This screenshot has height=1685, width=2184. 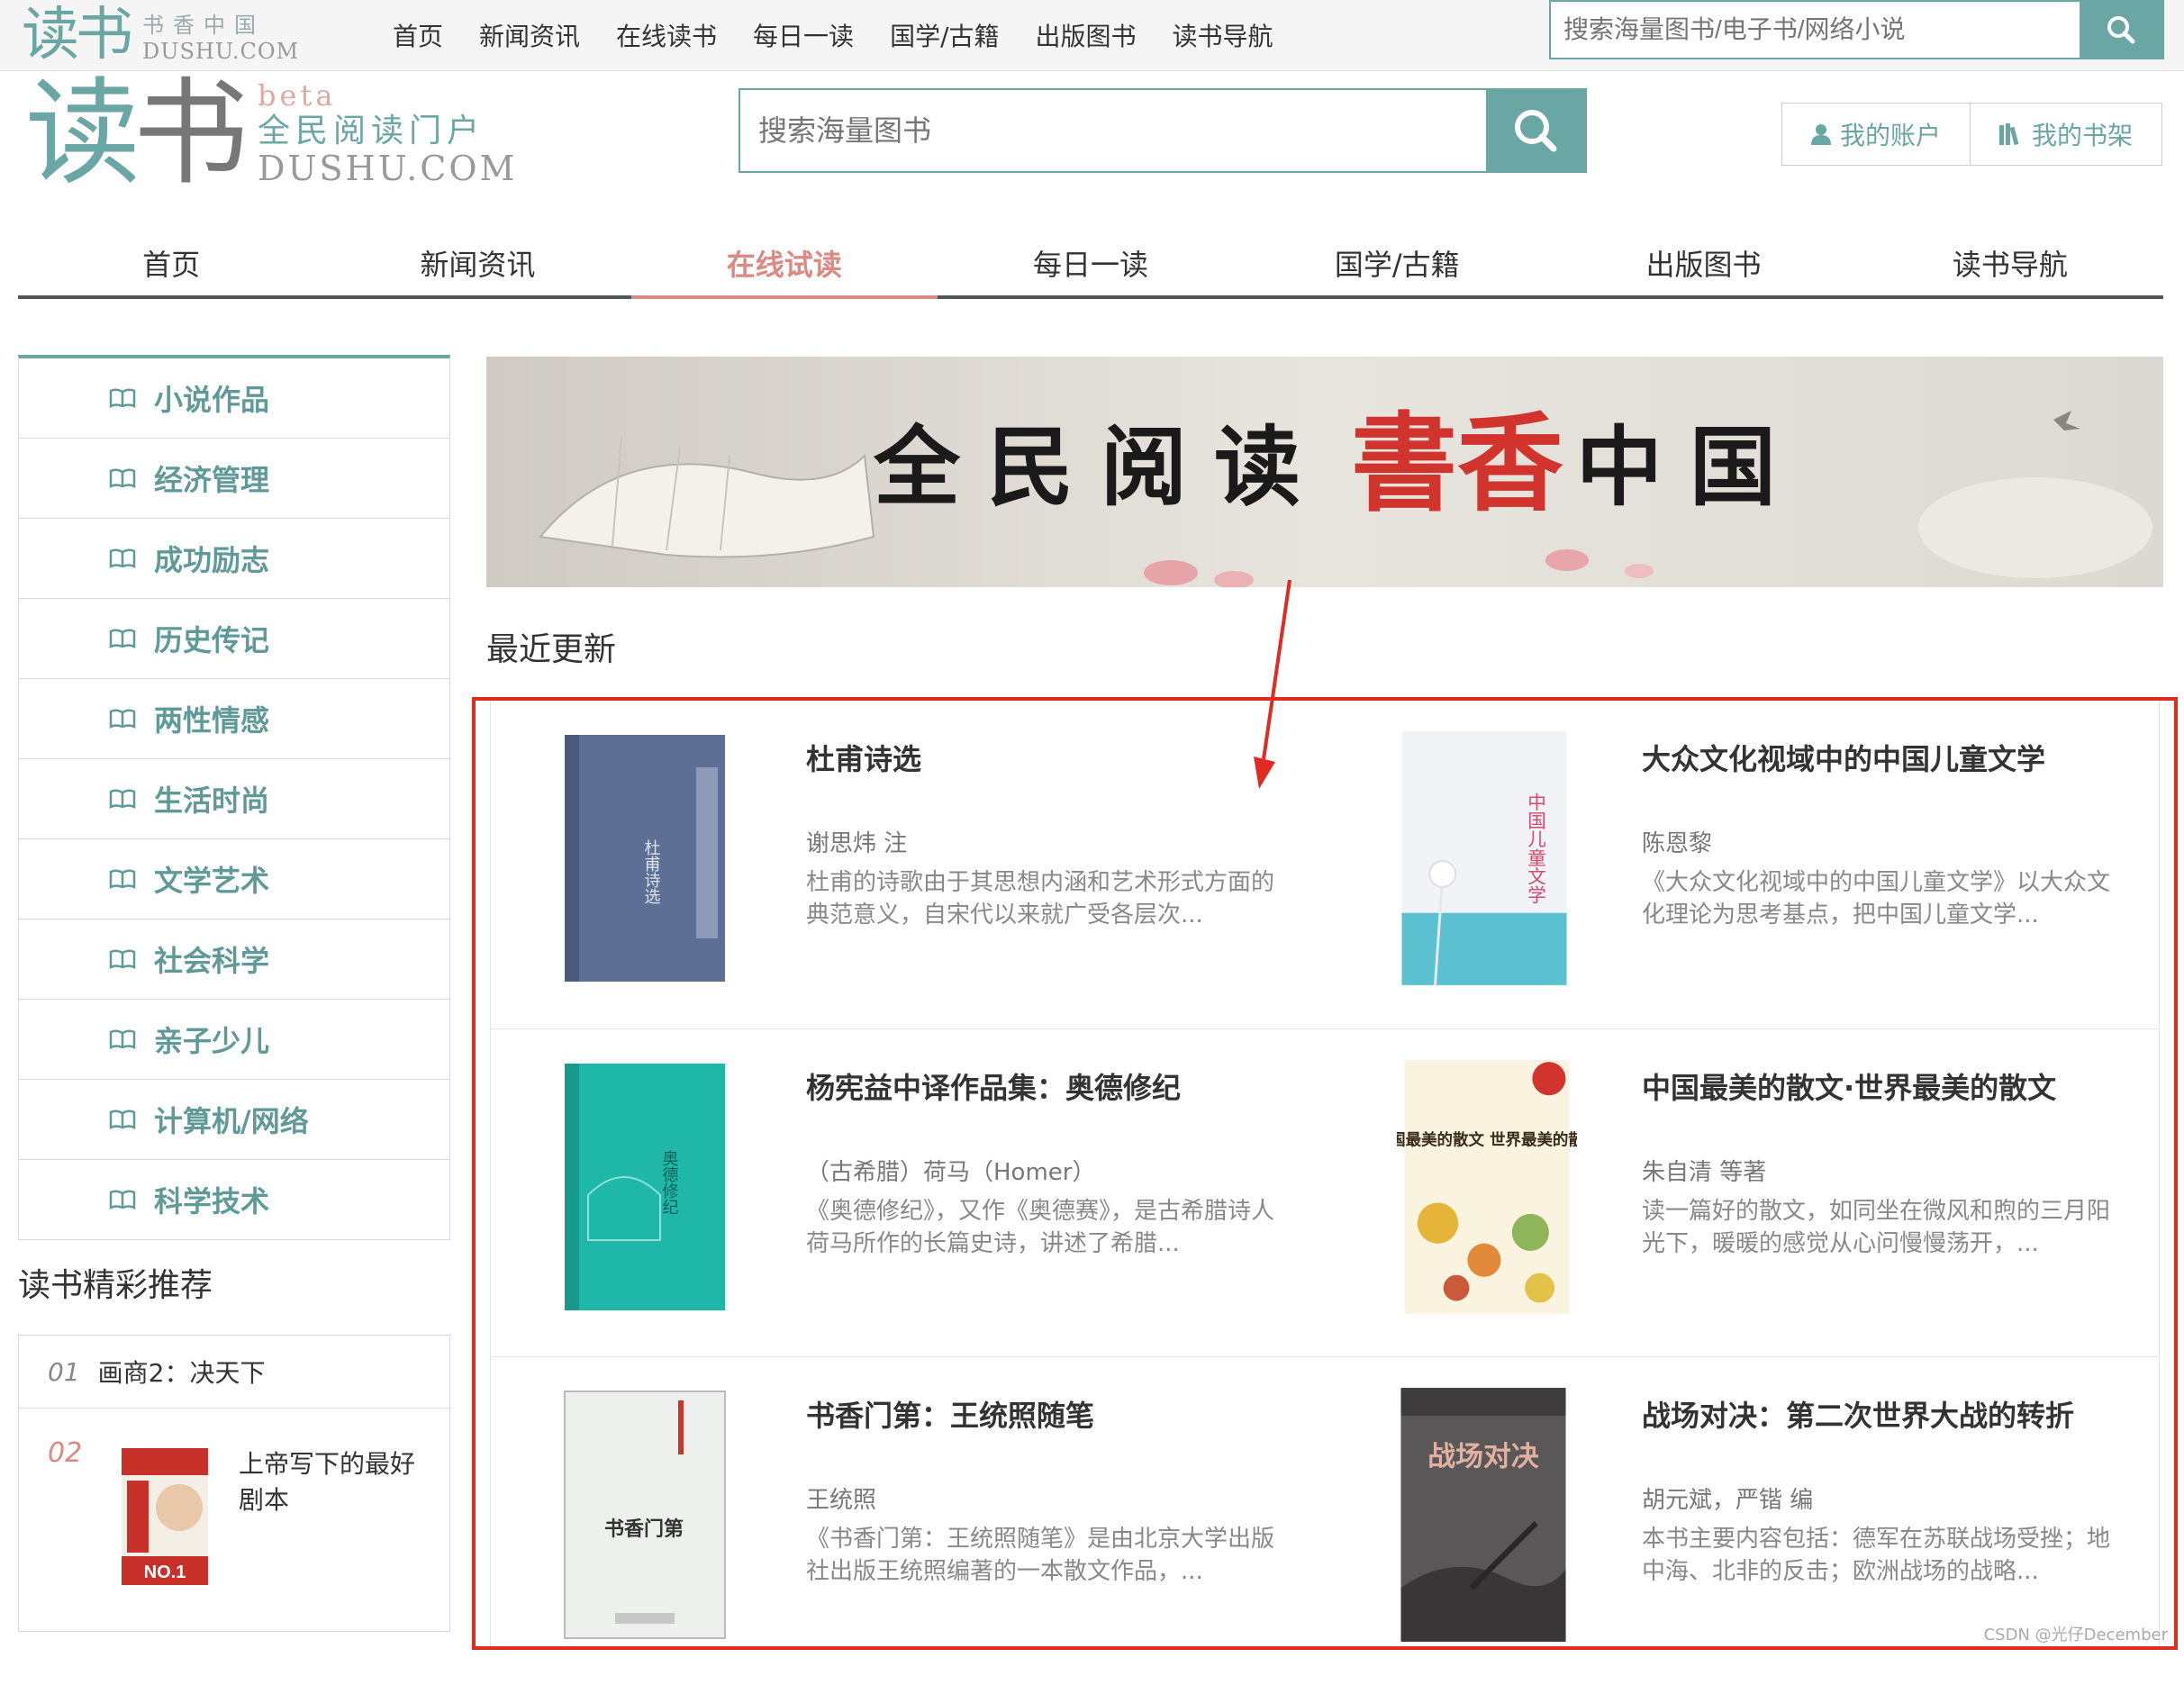 I want to click on book-title: 书香门第：王统照随笔, so click(x=950, y=1414).